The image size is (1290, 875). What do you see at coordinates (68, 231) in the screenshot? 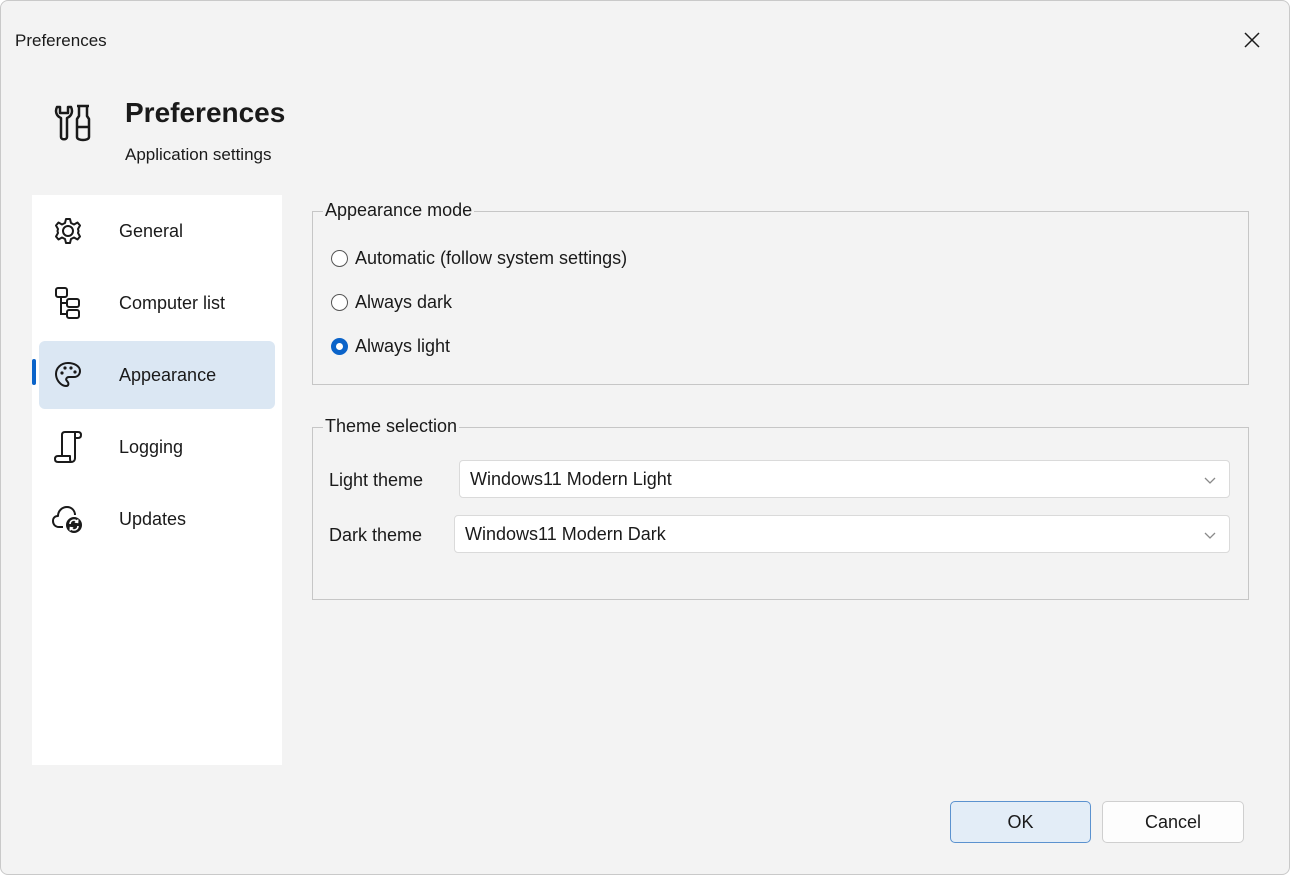
I see `gear-icon` at bounding box center [68, 231].